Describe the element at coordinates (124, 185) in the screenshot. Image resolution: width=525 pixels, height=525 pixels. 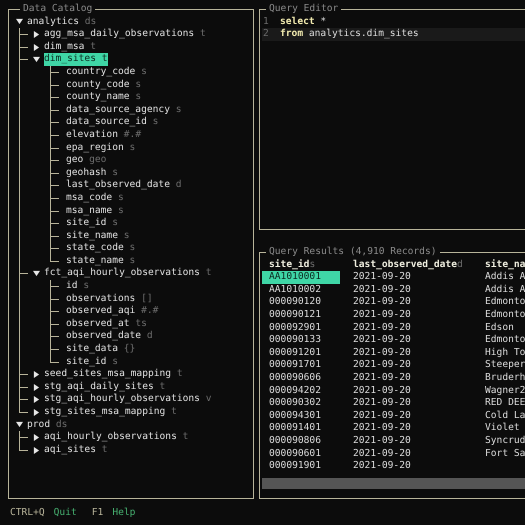
I see `tree-item: last_observed_date d` at that location.